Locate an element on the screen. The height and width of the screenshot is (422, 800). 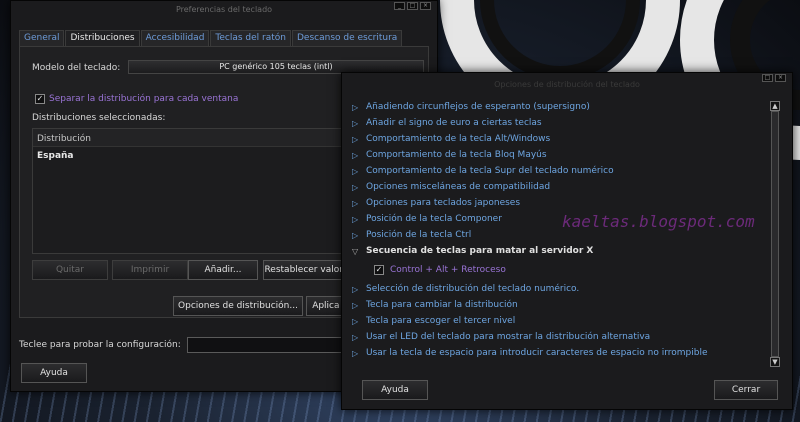
collapse-arrow-icon: ▽ is located at coordinates (356, 251).